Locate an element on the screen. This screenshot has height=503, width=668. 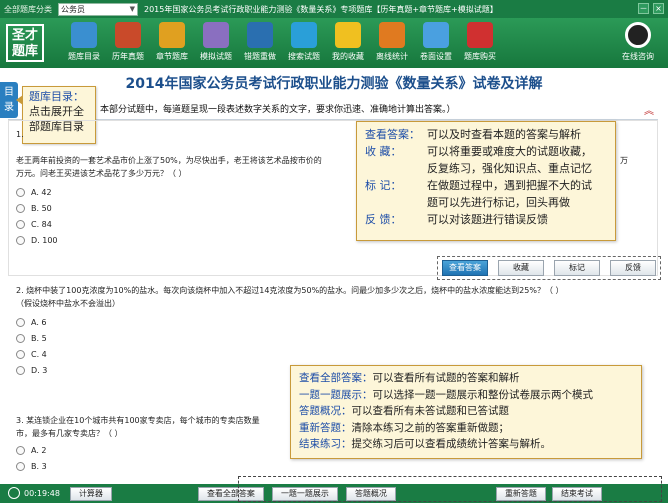
online-consult-button: 在线咨询 is located at coordinates (638, 42).